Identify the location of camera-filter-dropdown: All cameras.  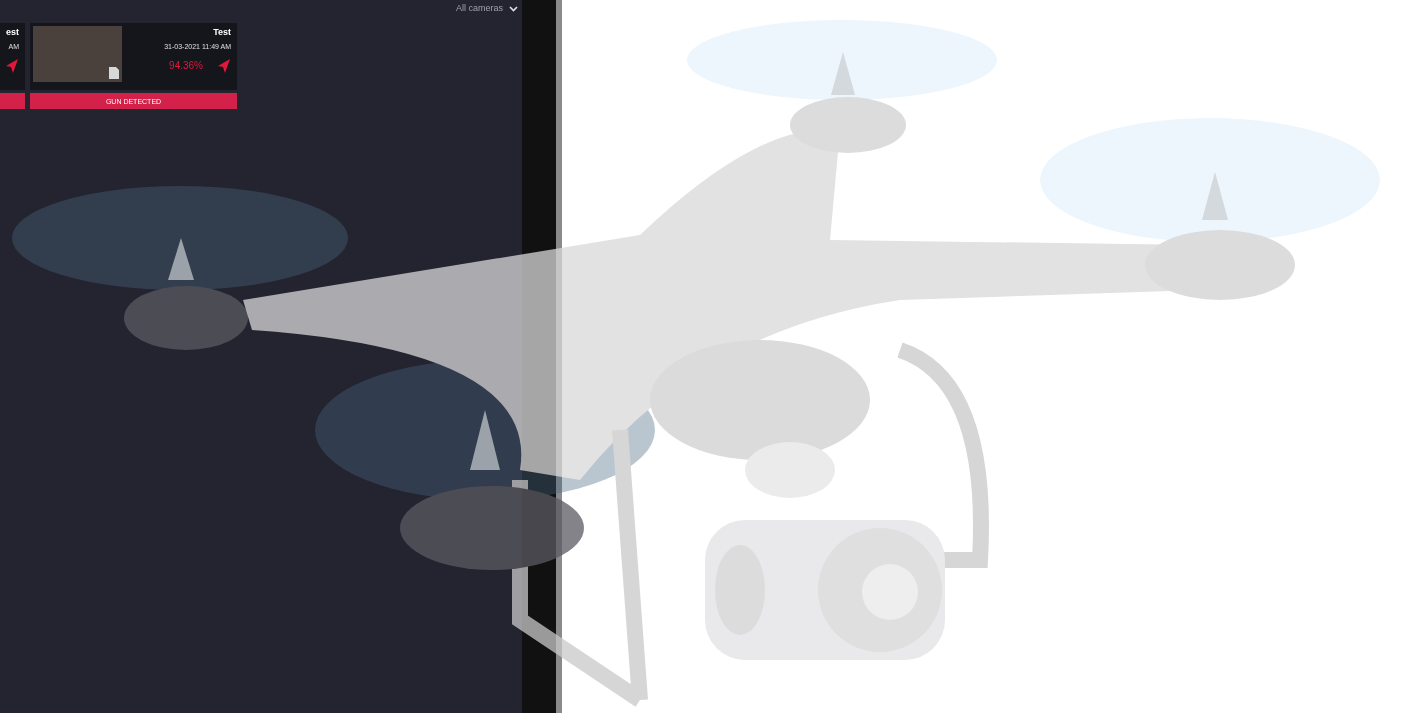
(487, 9).